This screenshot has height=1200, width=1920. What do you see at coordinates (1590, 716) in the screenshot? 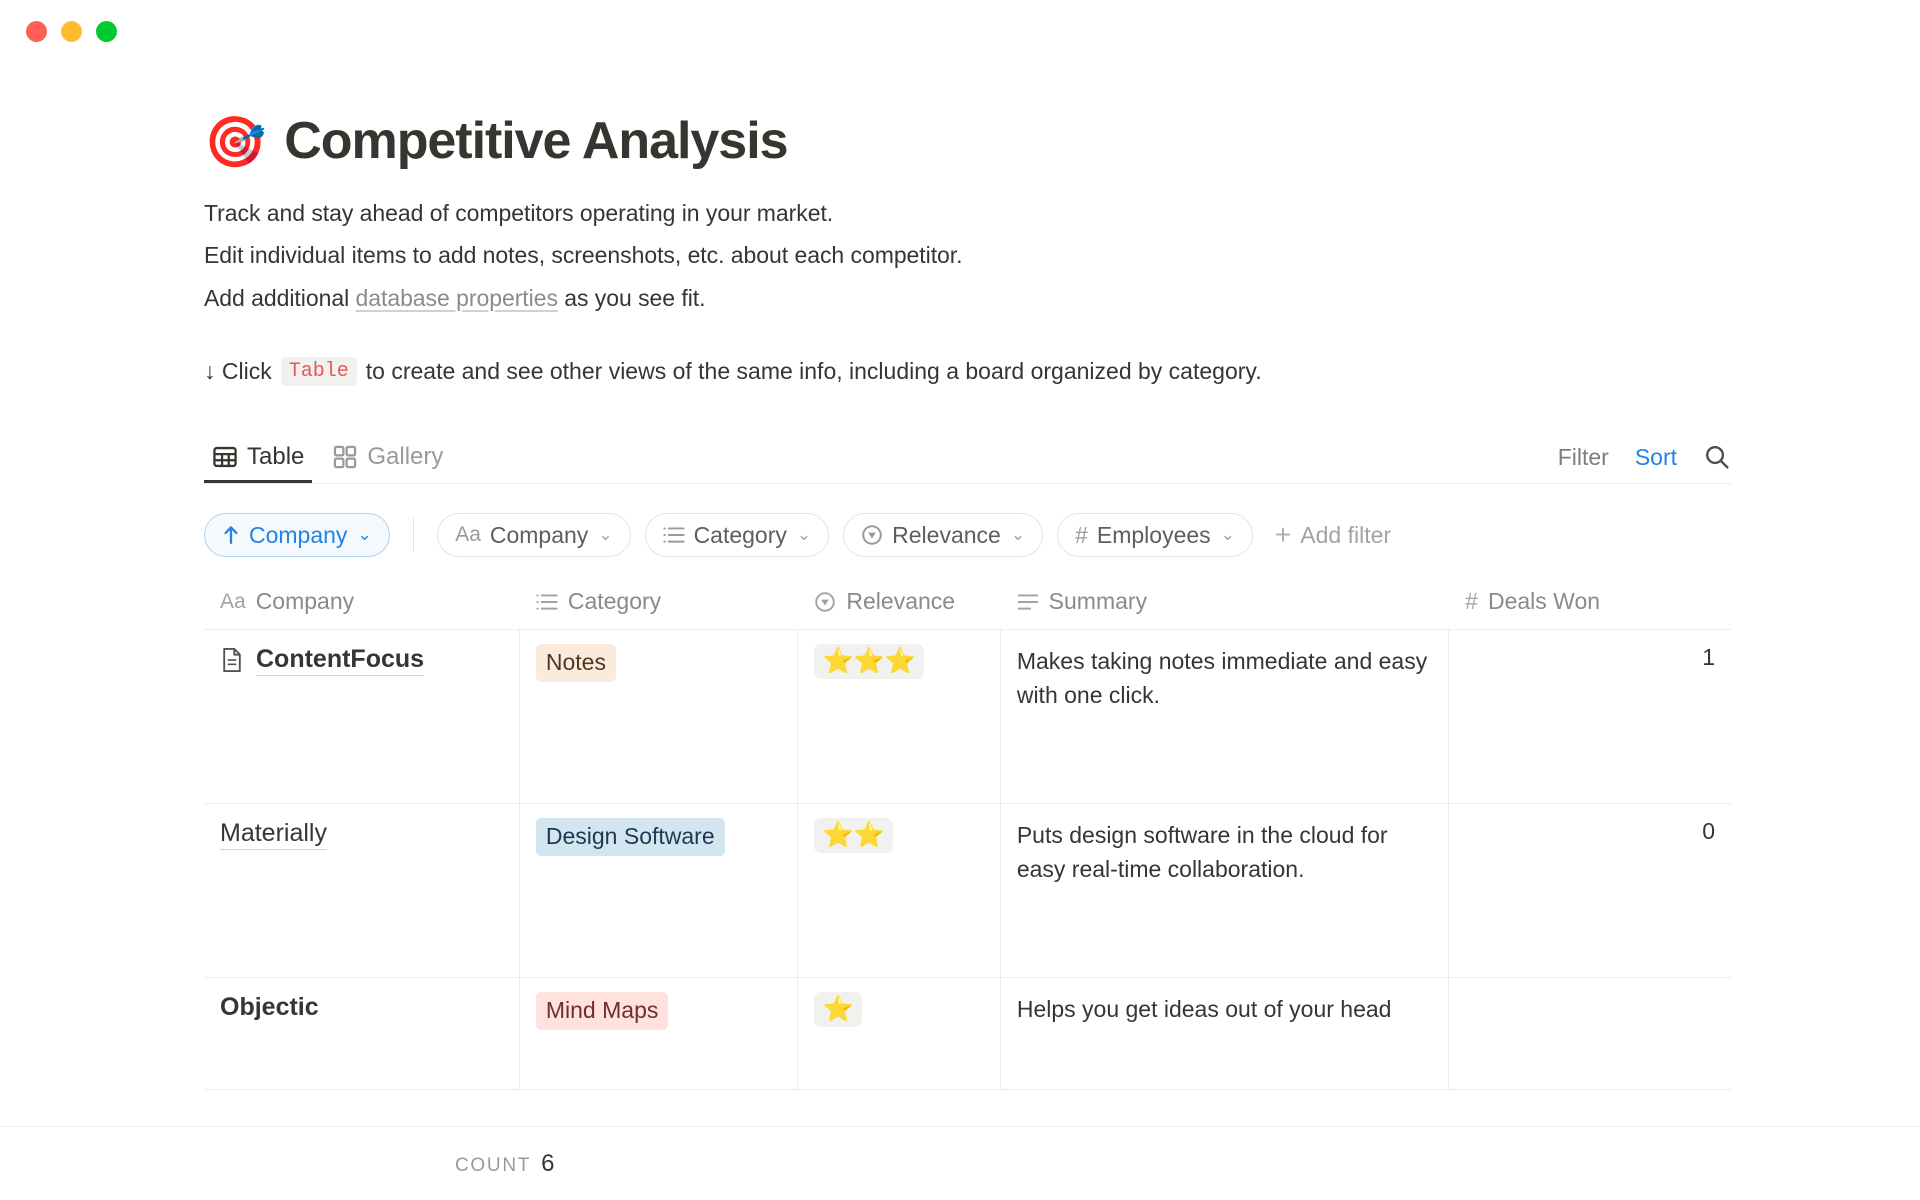
I see `cell-deals-won: 1` at bounding box center [1590, 716].